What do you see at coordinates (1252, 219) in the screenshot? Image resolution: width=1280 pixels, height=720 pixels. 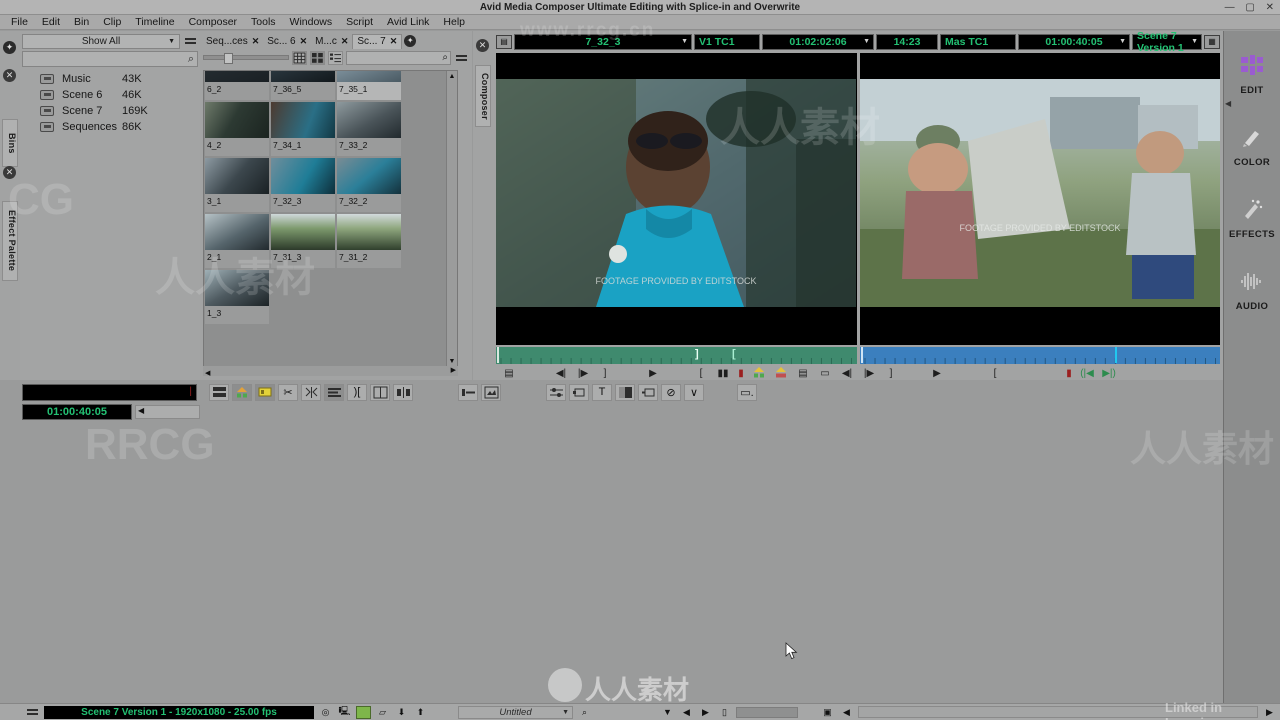 I see `sidebar-item-effects: EFFECTS` at bounding box center [1252, 219].